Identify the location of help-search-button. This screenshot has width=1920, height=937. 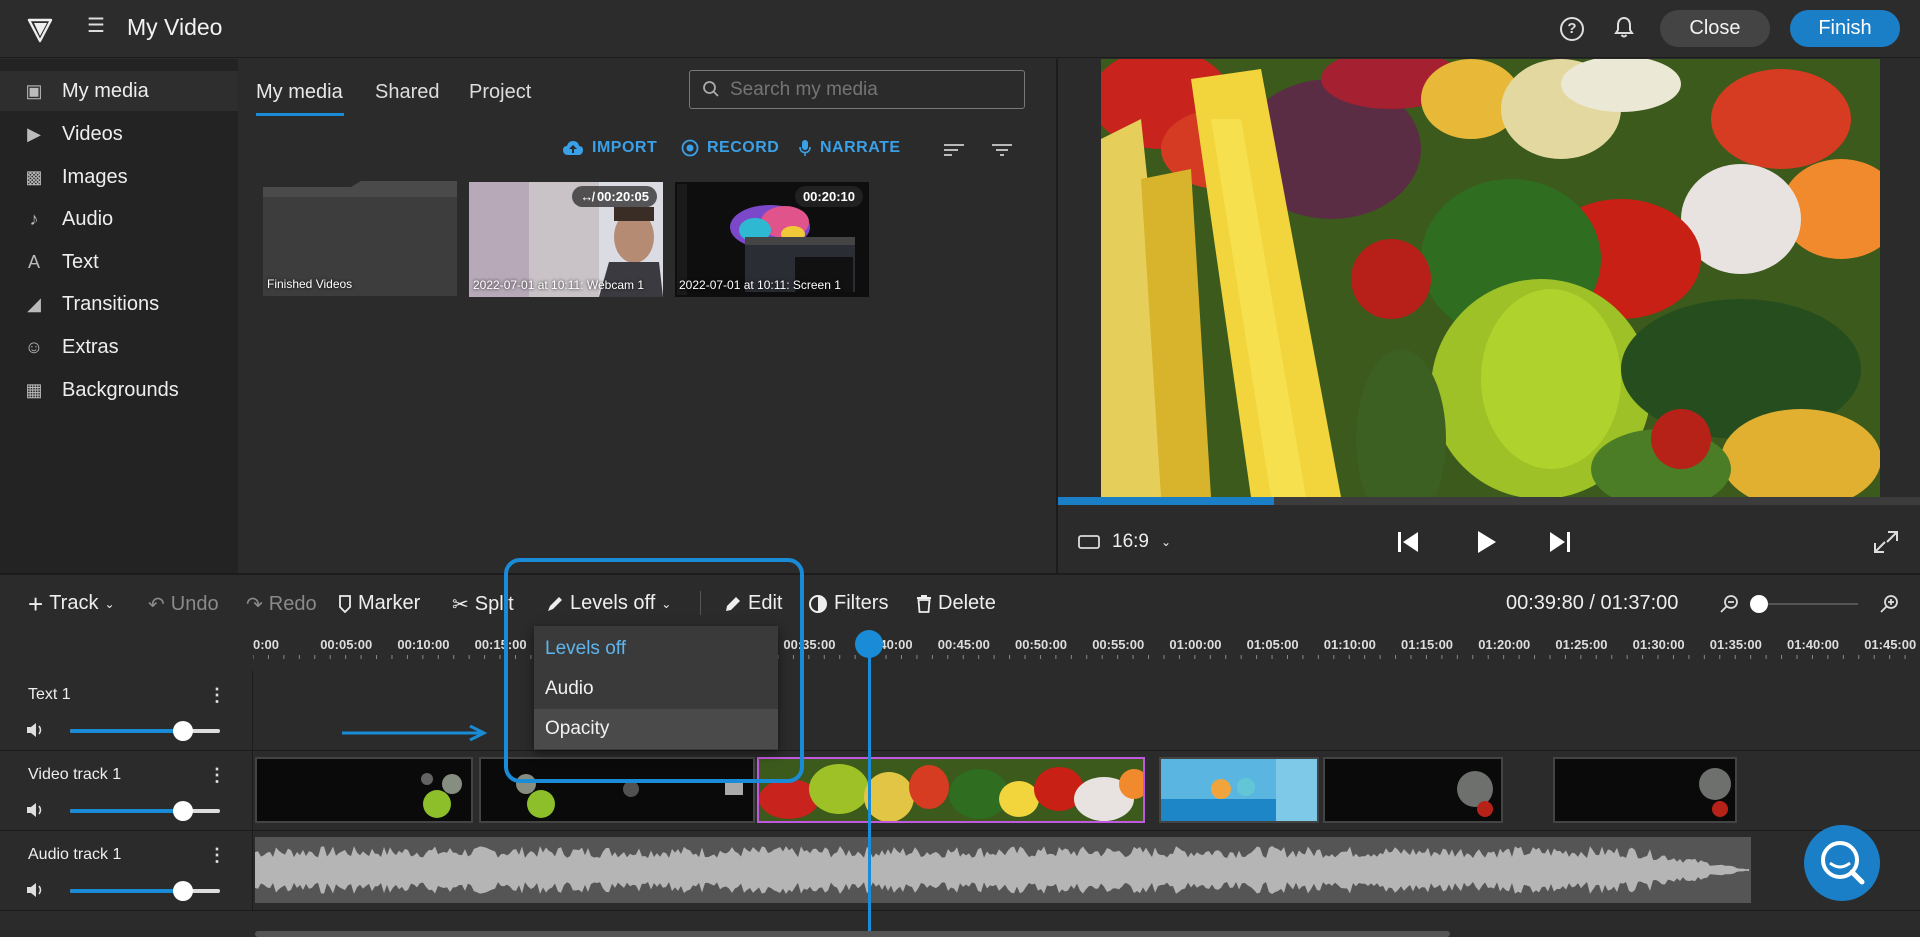
(1842, 863).